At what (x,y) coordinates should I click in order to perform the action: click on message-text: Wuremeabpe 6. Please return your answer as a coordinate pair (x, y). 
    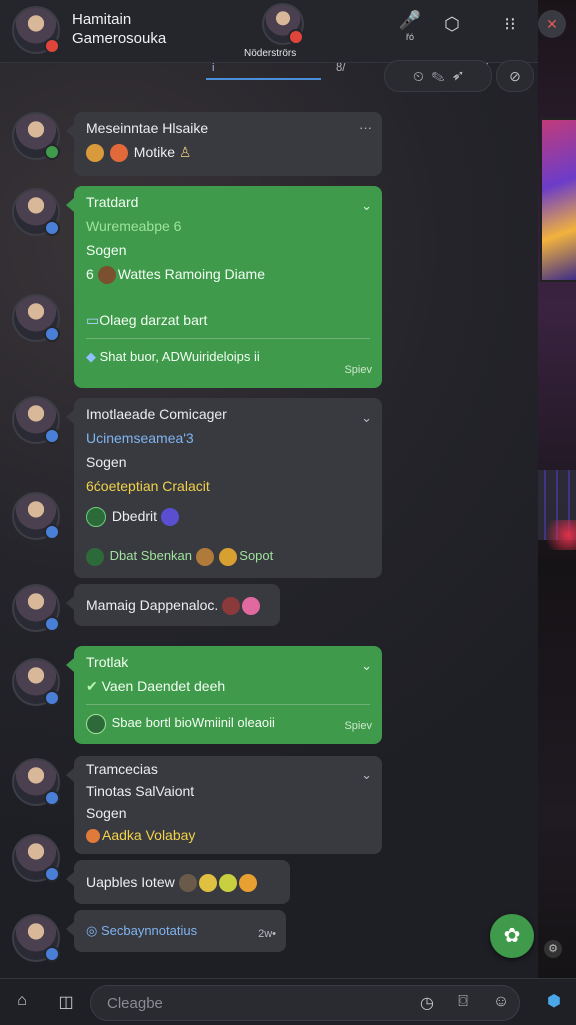
    Looking at the image, I should click on (134, 226).